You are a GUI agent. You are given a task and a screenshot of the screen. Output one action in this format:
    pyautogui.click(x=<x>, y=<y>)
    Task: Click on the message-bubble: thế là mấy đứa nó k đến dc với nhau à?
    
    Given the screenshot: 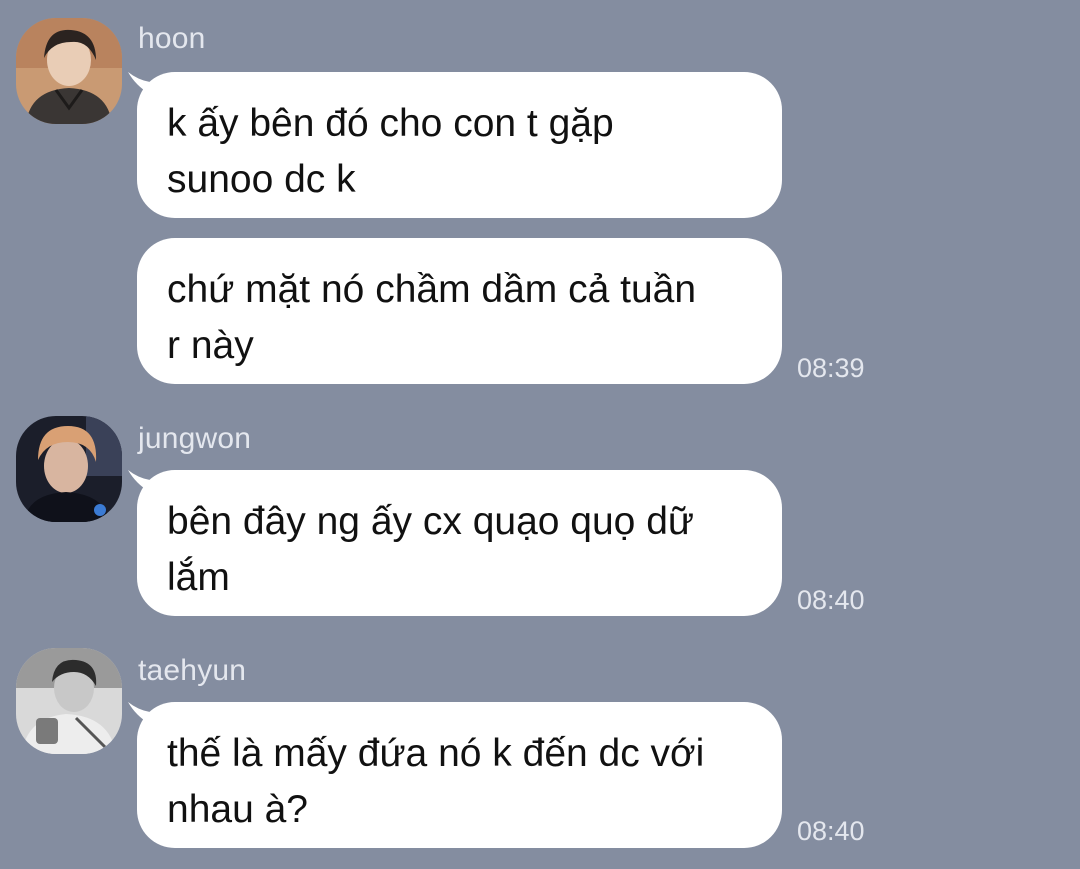 What is the action you would take?
    pyautogui.click(x=459, y=775)
    